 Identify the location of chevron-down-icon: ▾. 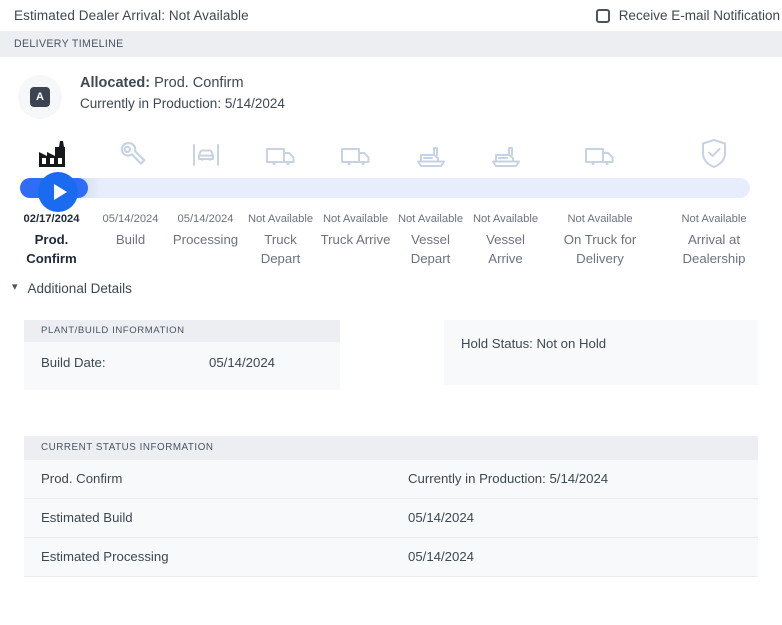
(15, 286).